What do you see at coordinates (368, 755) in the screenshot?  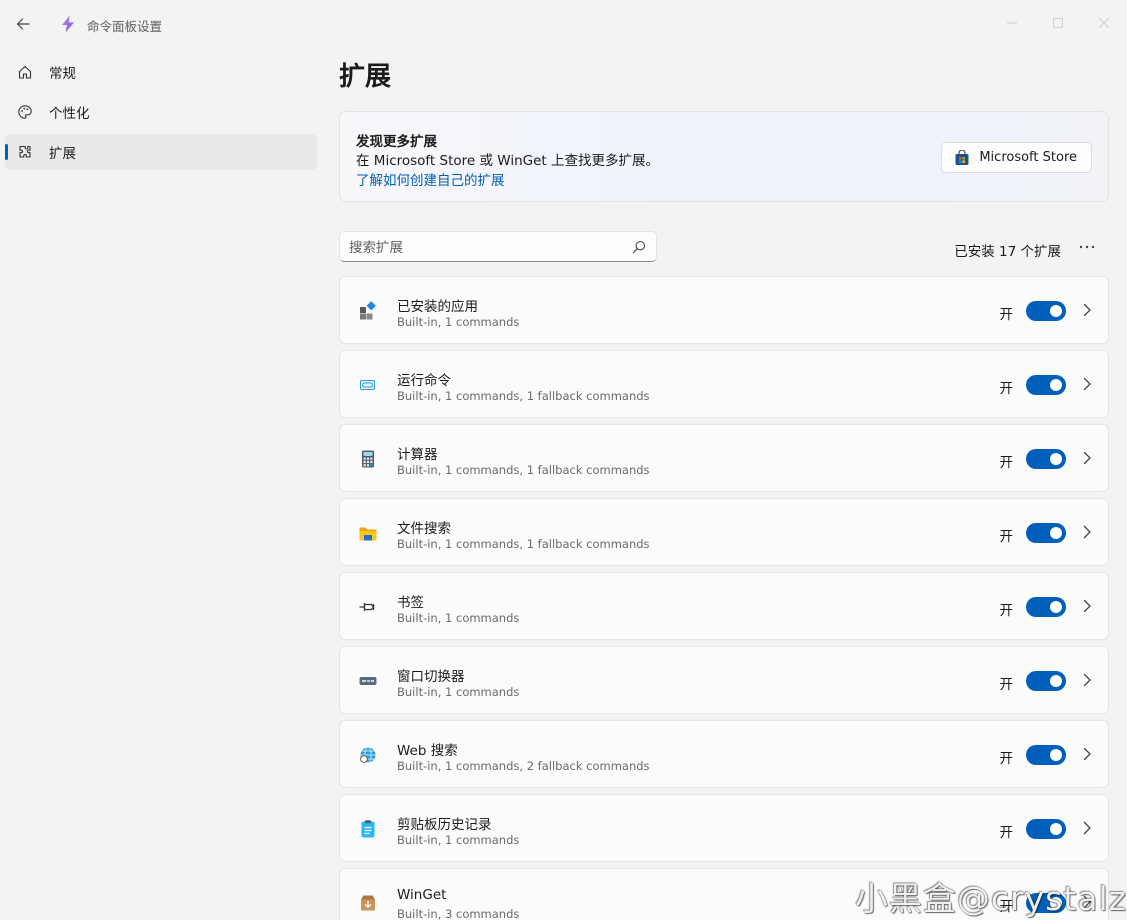 I see `globe-search-icon` at bounding box center [368, 755].